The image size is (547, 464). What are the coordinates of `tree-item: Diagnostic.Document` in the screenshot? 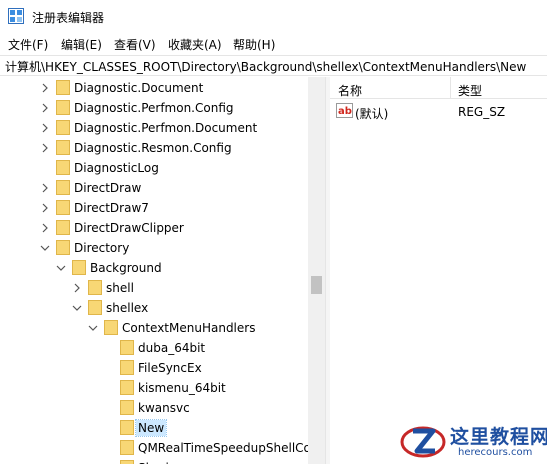 It's located at (154, 88).